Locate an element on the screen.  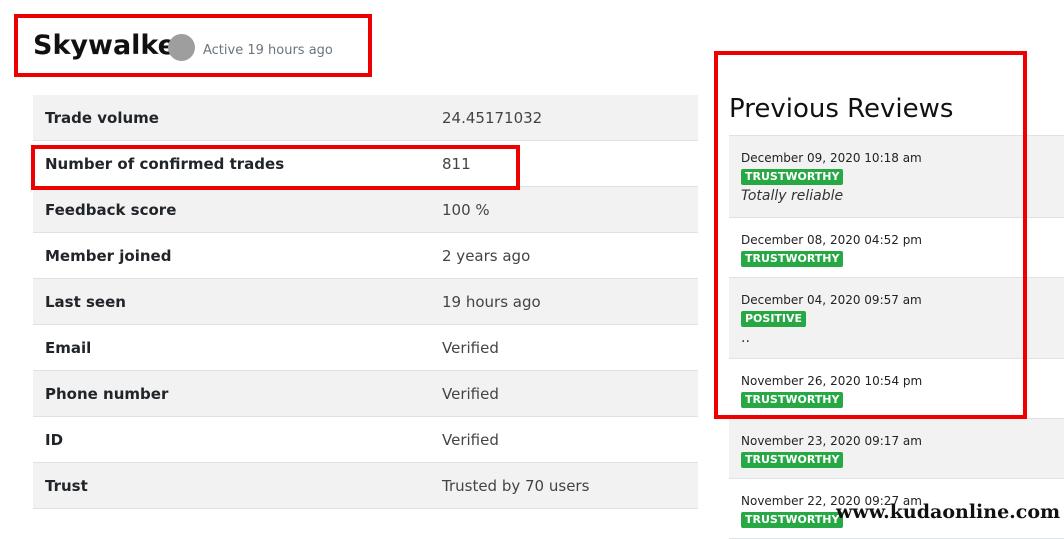
stats-label: Phone number is located at coordinates (107, 394).